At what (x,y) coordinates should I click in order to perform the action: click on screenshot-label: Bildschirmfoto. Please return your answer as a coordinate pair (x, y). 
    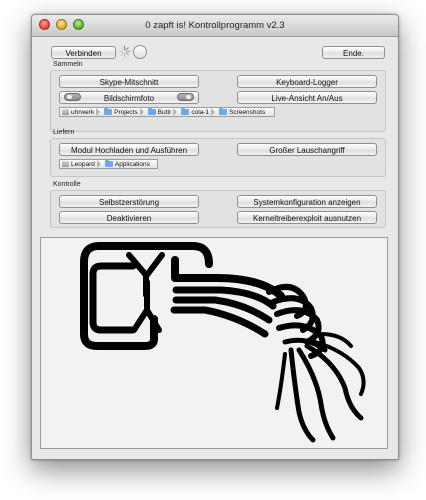
    Looking at the image, I should click on (129, 98).